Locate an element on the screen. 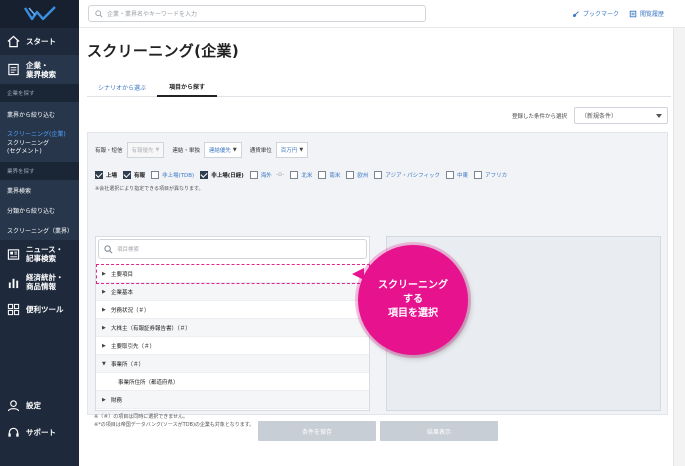  history-icon is located at coordinates (633, 13).